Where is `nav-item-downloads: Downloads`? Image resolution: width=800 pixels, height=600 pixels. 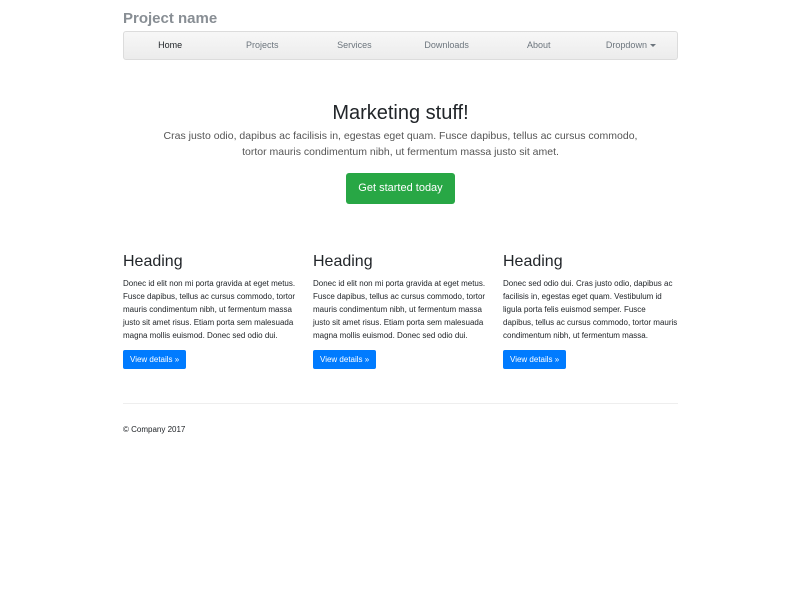 nav-item-downloads: Downloads is located at coordinates (447, 45).